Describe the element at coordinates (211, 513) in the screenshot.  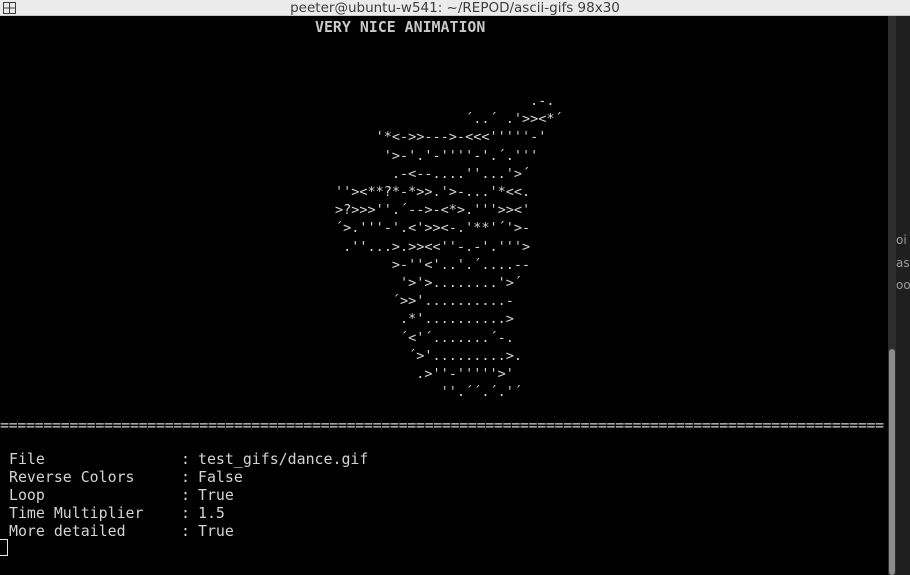
I see `info-value: 1.5` at that location.